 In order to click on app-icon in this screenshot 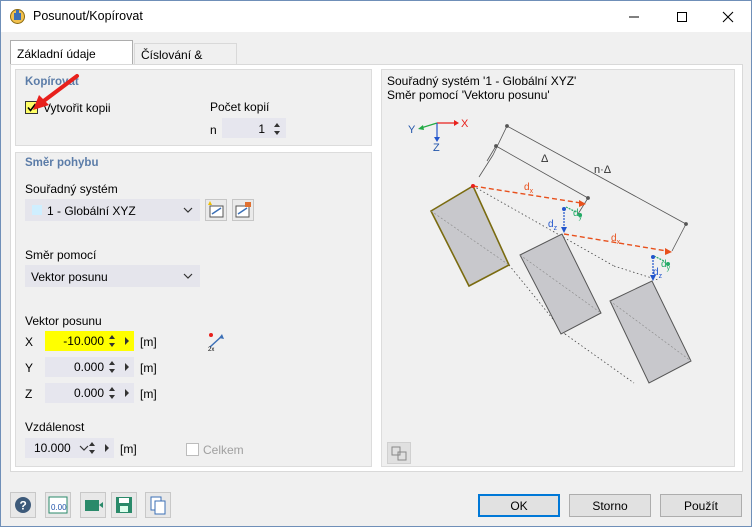, I will do `click(17, 16)`.